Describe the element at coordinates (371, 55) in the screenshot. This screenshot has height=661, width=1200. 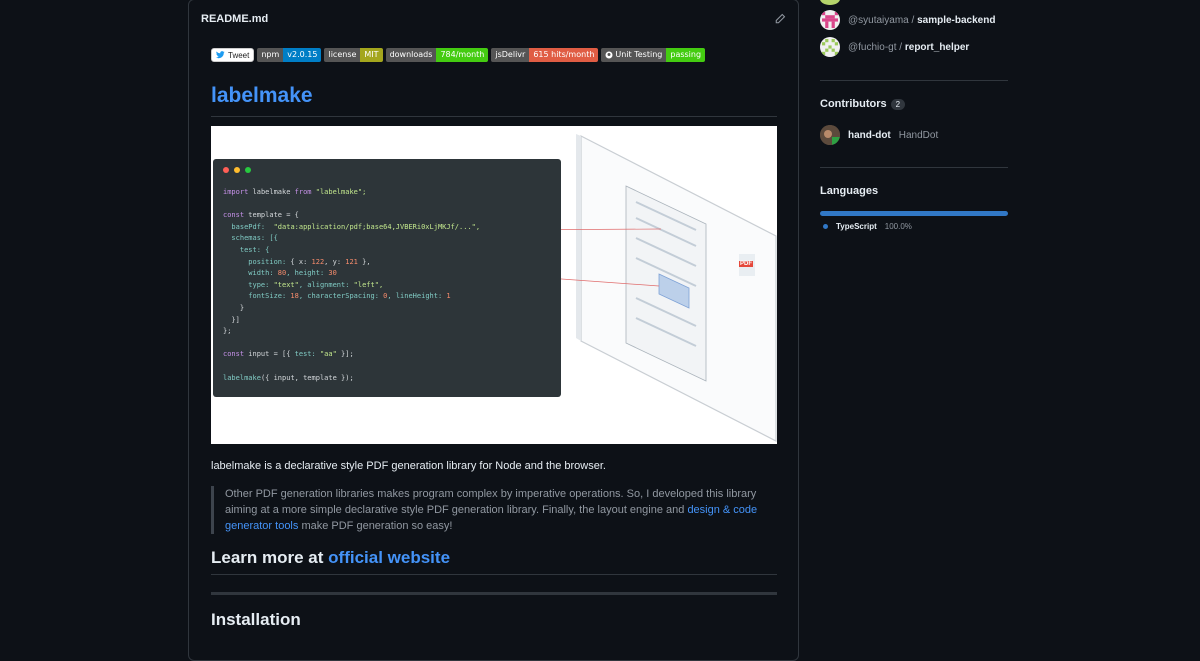
I see `badge-value: MIT` at that location.